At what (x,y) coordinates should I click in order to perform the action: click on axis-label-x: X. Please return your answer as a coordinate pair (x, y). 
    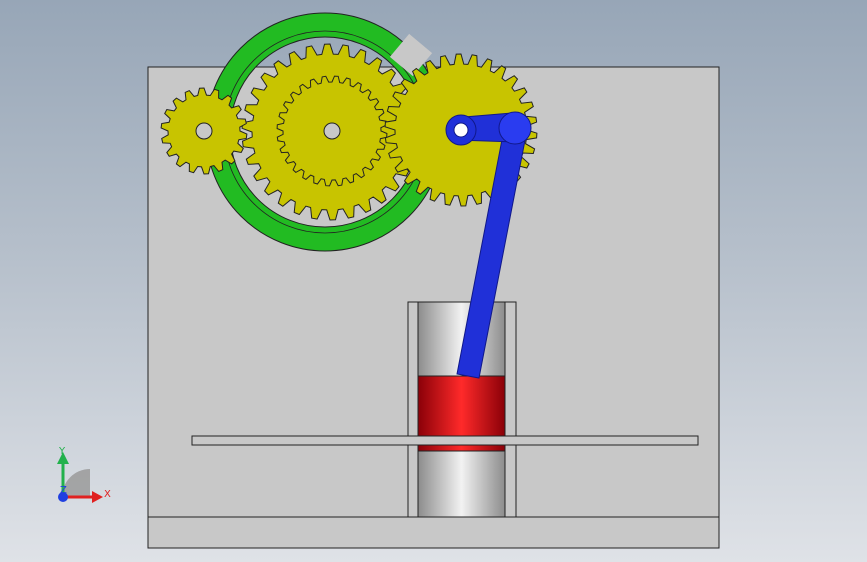
    Looking at the image, I should click on (107, 494).